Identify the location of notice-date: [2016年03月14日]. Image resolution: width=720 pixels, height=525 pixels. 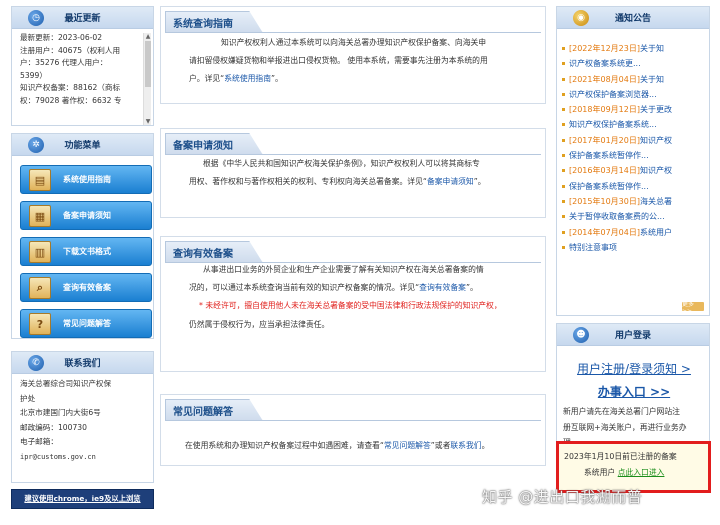
(604, 170).